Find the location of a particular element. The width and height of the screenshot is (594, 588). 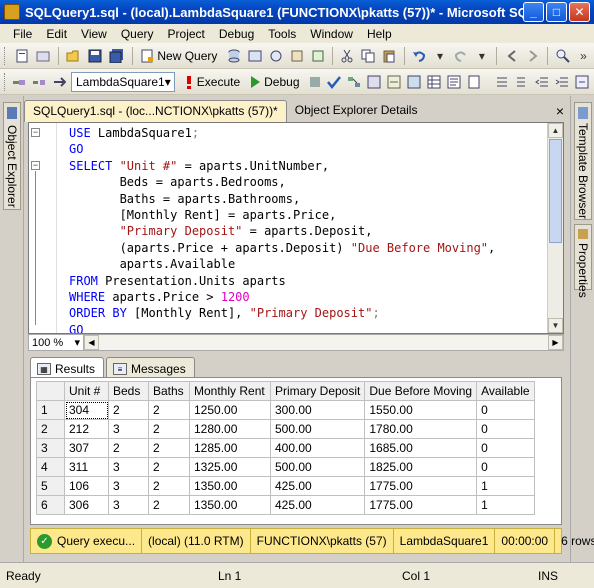

query-options-icon is located at coordinates (374, 82).